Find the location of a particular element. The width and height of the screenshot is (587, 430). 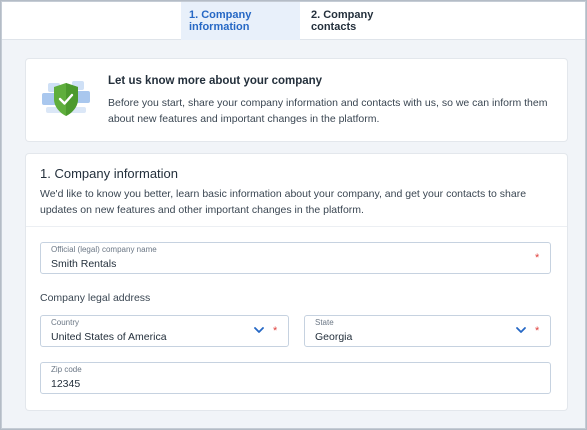

country-value: United States of America is located at coordinates (109, 337).